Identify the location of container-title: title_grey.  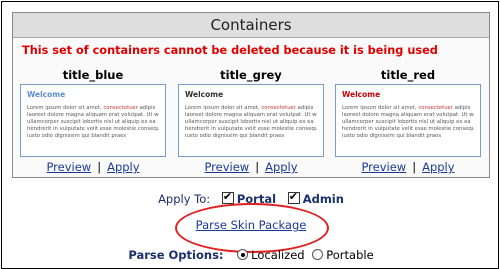
(251, 75).